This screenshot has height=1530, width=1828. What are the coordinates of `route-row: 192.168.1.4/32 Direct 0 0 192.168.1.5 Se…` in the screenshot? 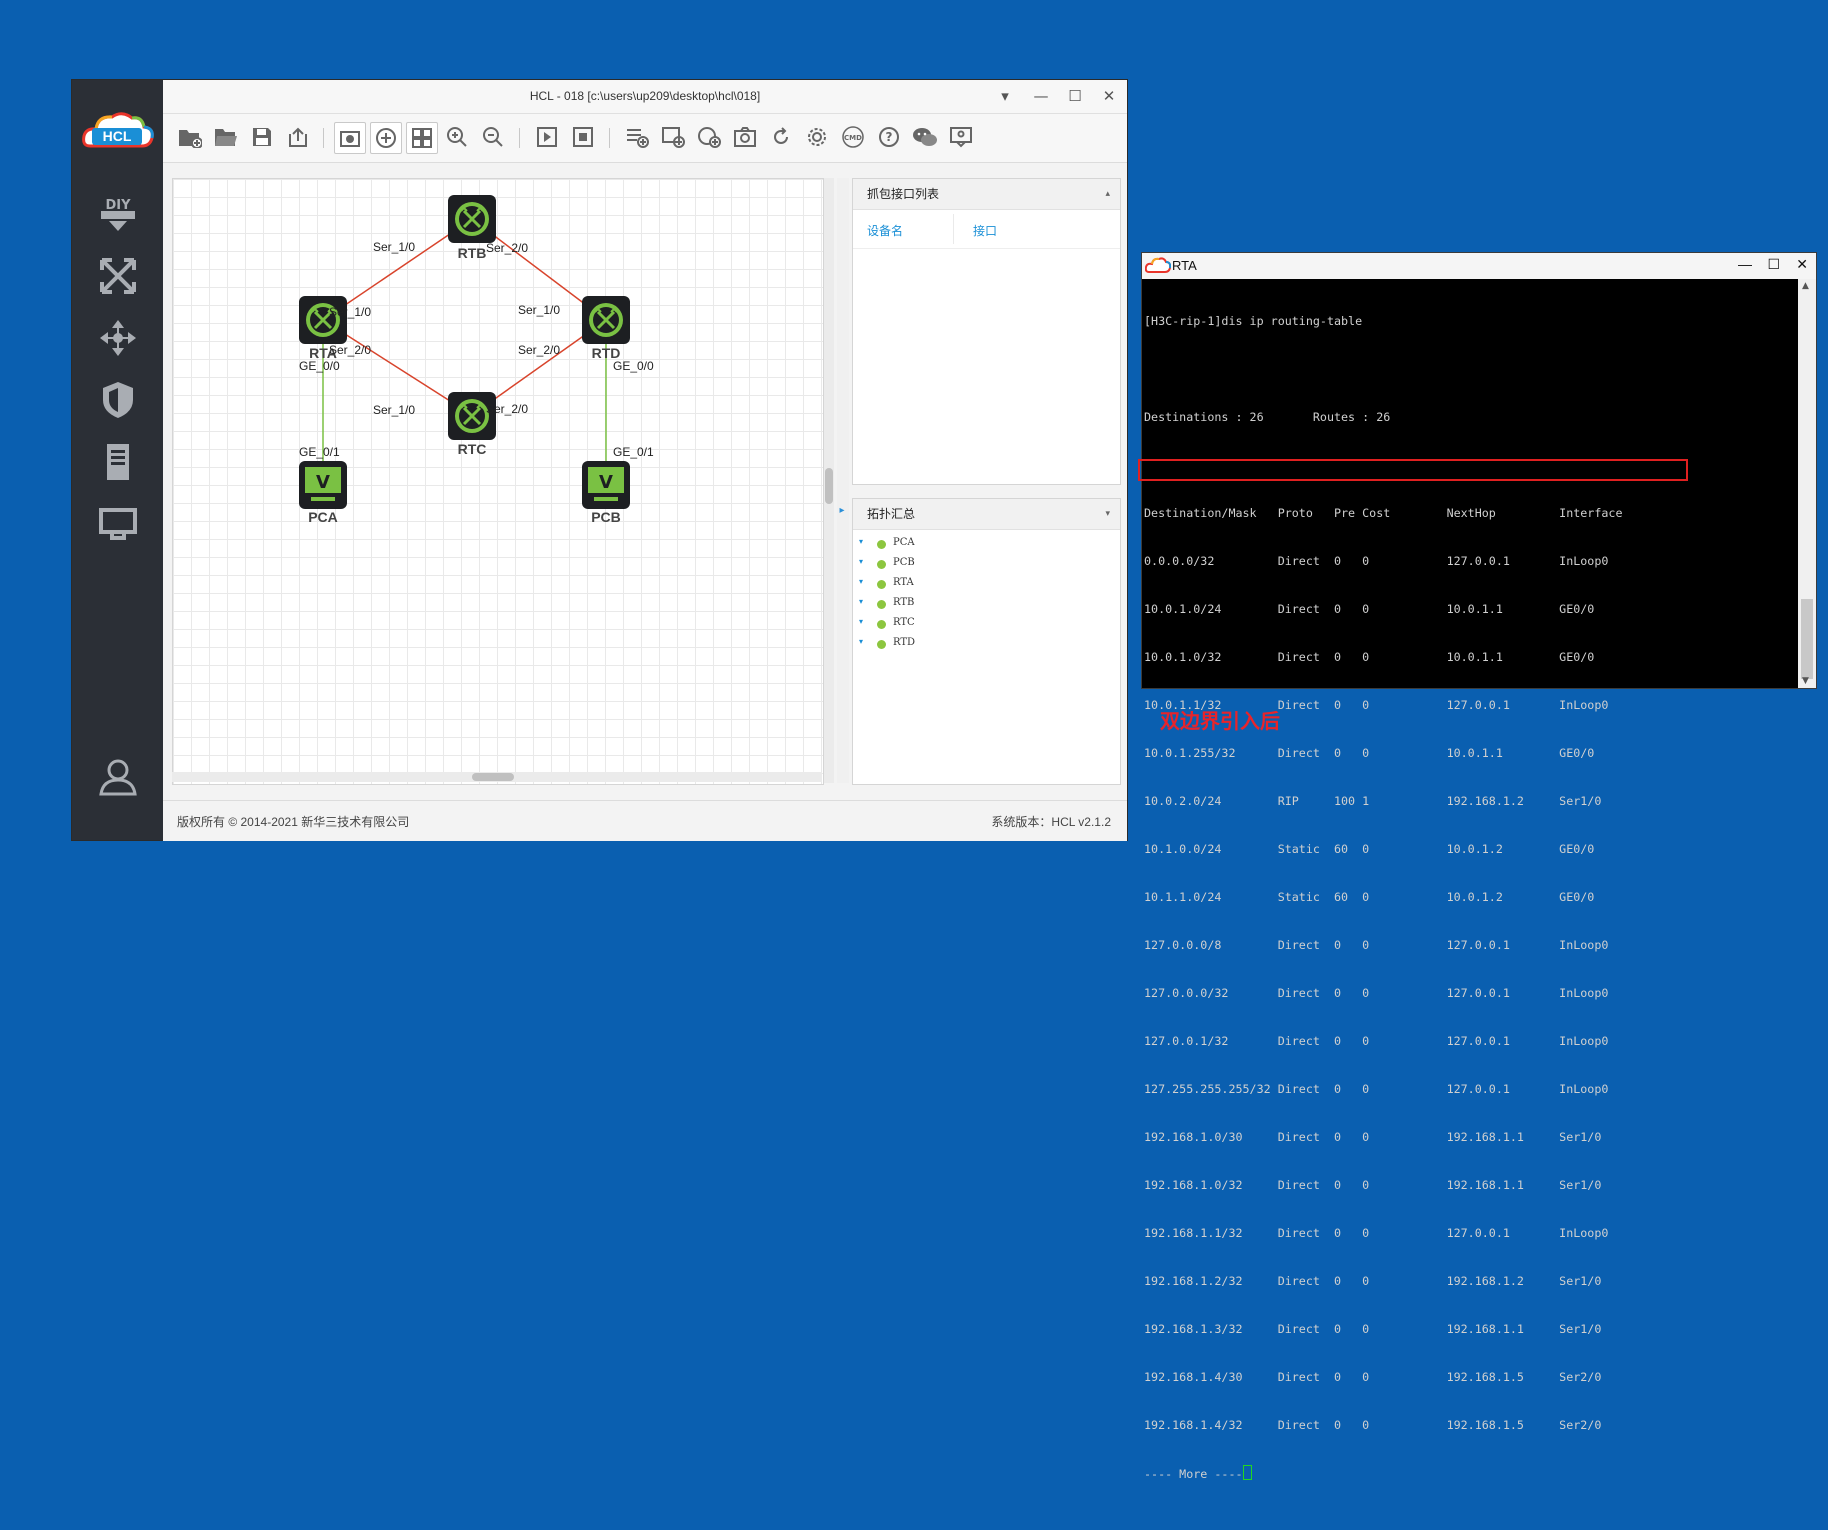 It's located at (1373, 1425).